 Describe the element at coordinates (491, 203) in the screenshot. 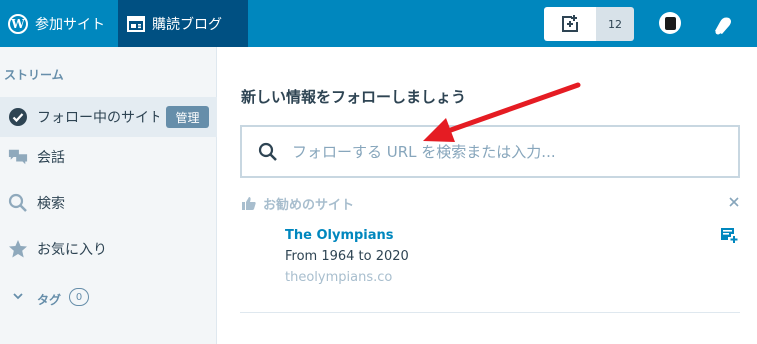

I see `recommended-sites-header: お勧めのサイト` at that location.